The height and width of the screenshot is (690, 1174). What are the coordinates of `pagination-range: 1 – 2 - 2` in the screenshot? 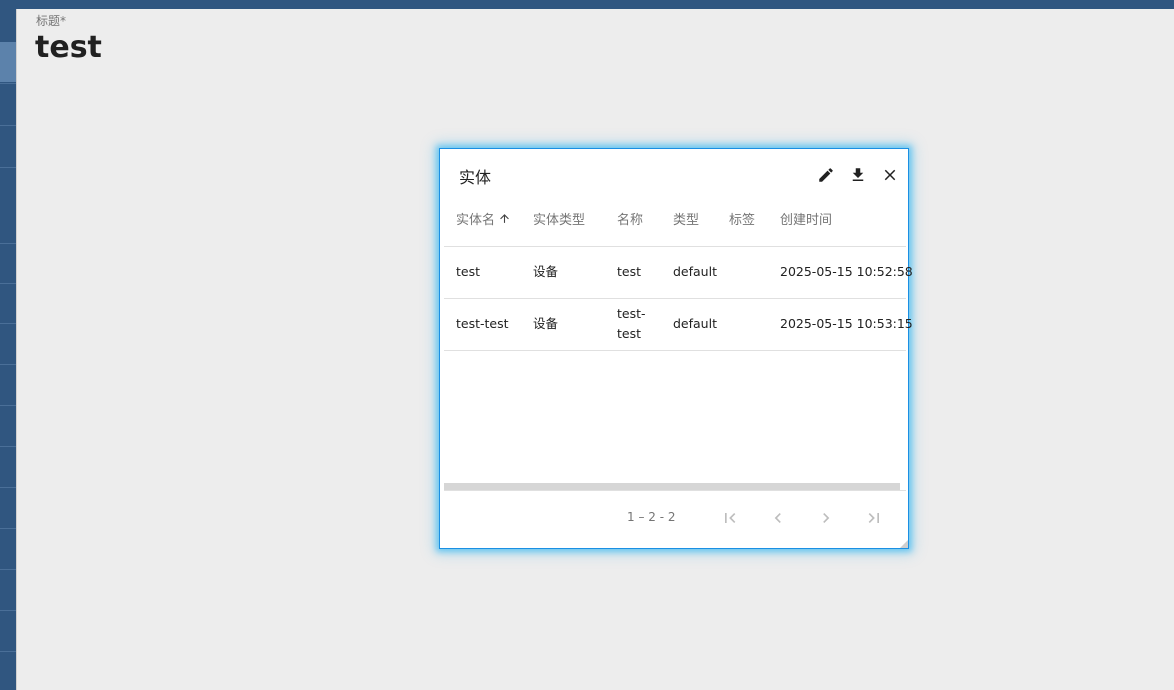 It's located at (651, 517).